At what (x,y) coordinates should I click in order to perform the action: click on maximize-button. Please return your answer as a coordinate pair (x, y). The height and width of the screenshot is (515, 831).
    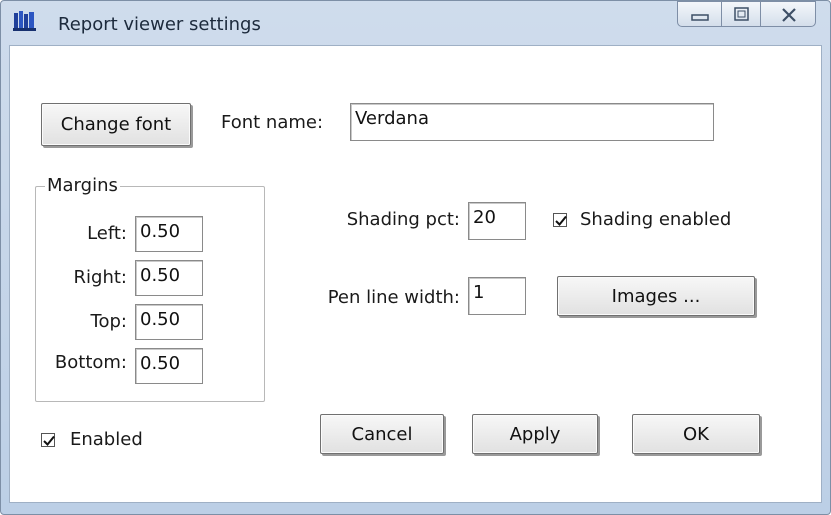
    Looking at the image, I should click on (741, 14).